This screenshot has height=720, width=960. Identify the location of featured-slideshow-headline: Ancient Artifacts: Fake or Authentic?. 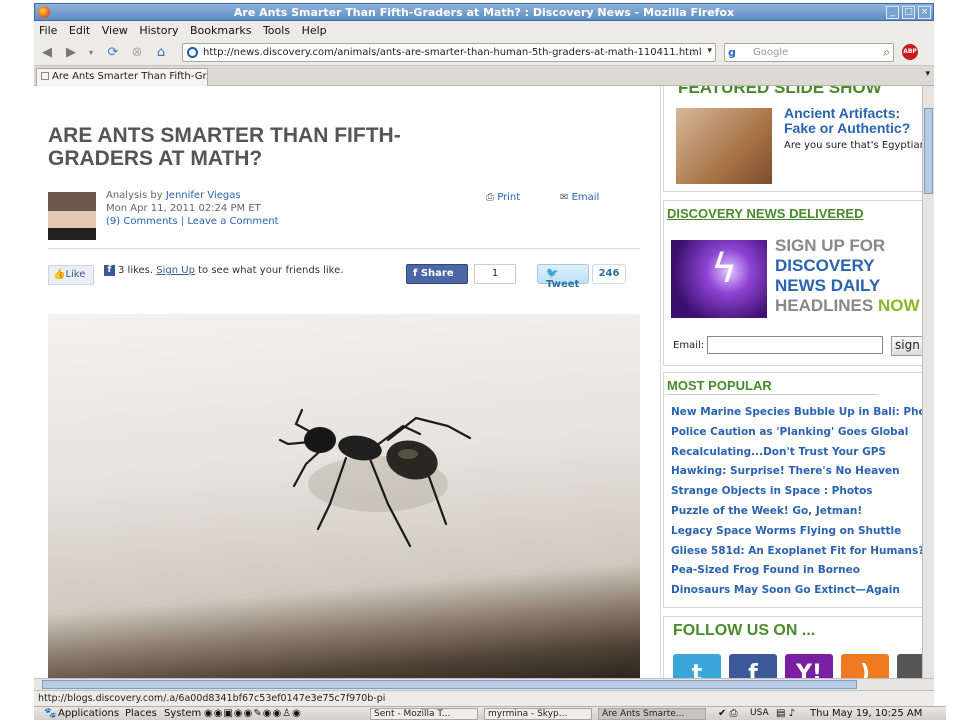
(853, 121).